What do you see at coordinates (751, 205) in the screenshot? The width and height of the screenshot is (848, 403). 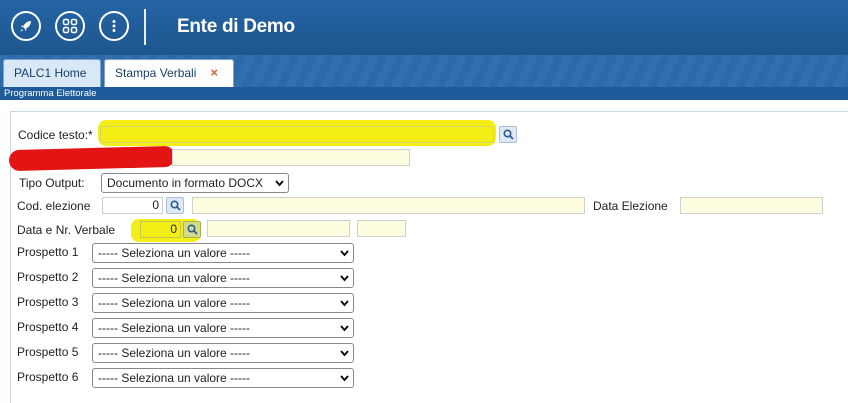 I see `data-elezione-field` at bounding box center [751, 205].